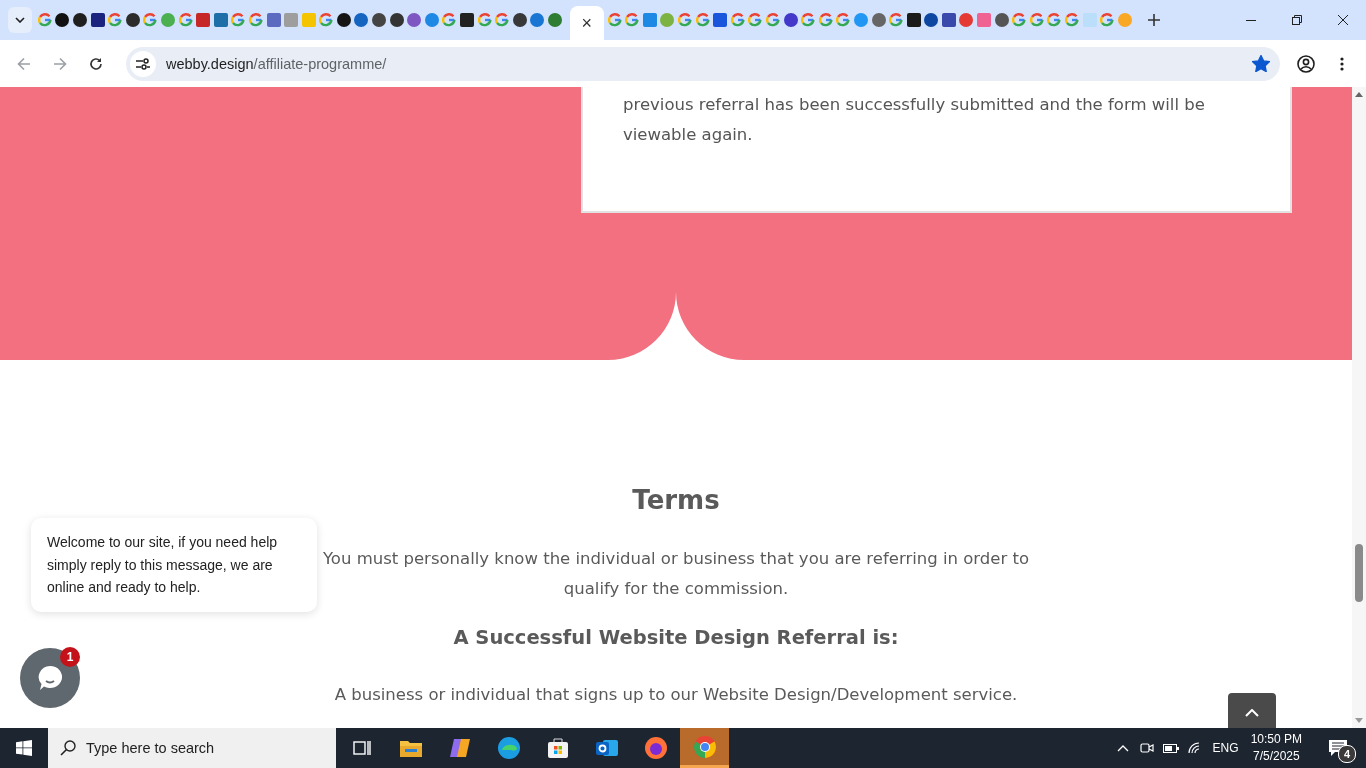 This screenshot has width=1366, height=768. Describe the element at coordinates (70, 657) in the screenshot. I see `unread-badge: 1` at that location.